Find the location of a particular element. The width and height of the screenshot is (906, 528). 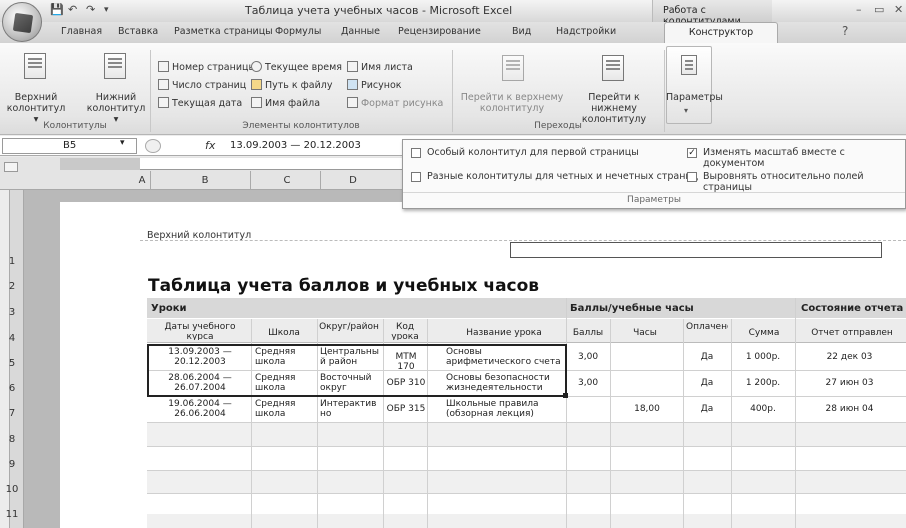

page-number-label: Номер страницы is located at coordinates (214, 67).